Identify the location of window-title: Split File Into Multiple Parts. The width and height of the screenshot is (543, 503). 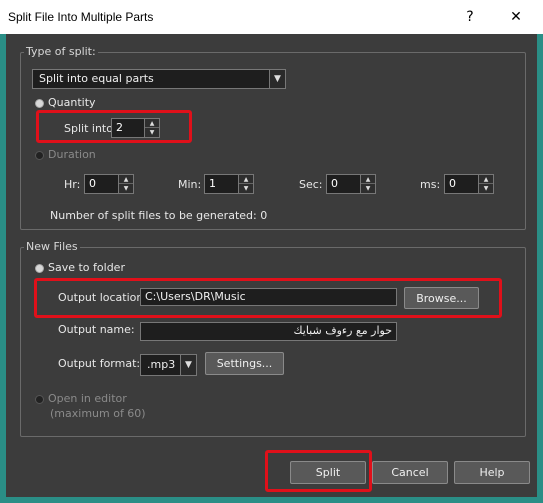
(81, 17).